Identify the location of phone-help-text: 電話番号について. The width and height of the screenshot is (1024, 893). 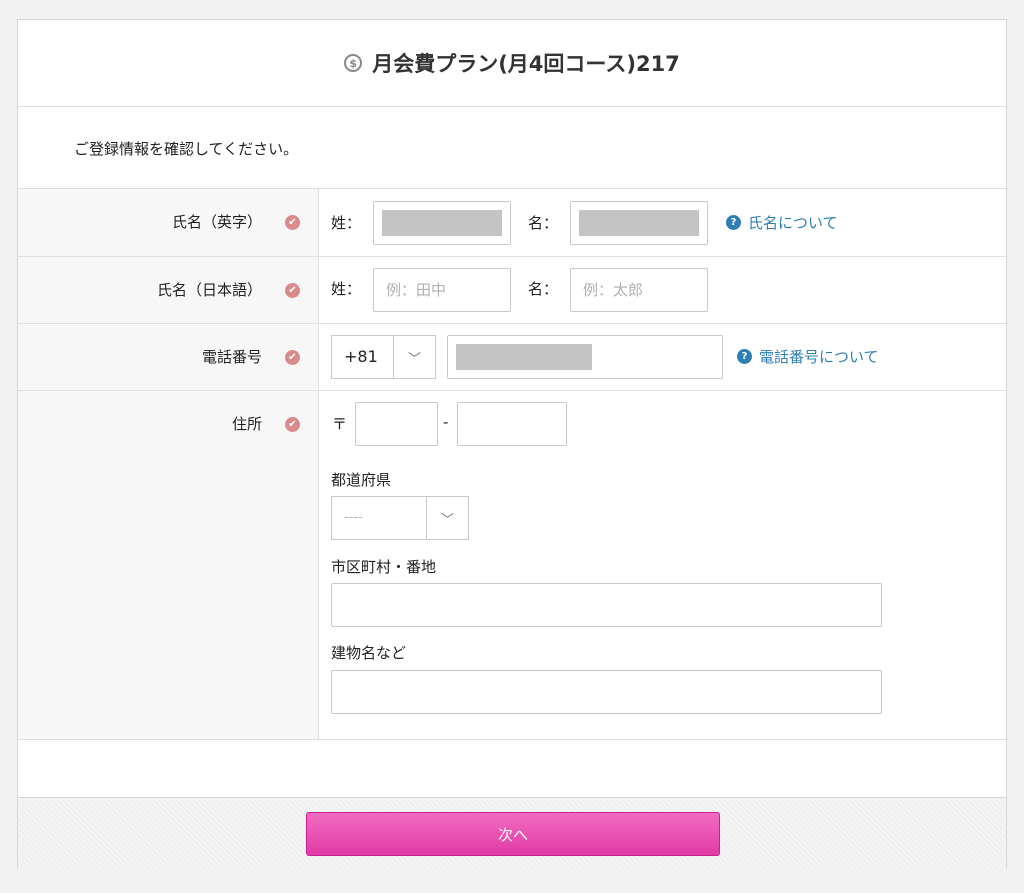
(819, 357).